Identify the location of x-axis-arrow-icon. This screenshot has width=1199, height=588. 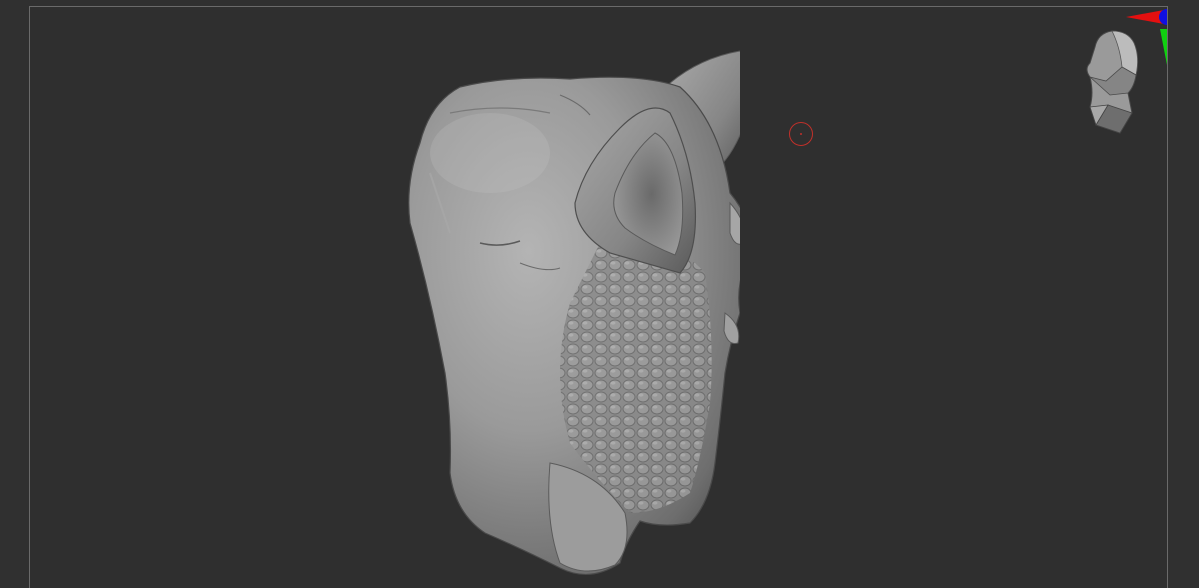
(1145, 17).